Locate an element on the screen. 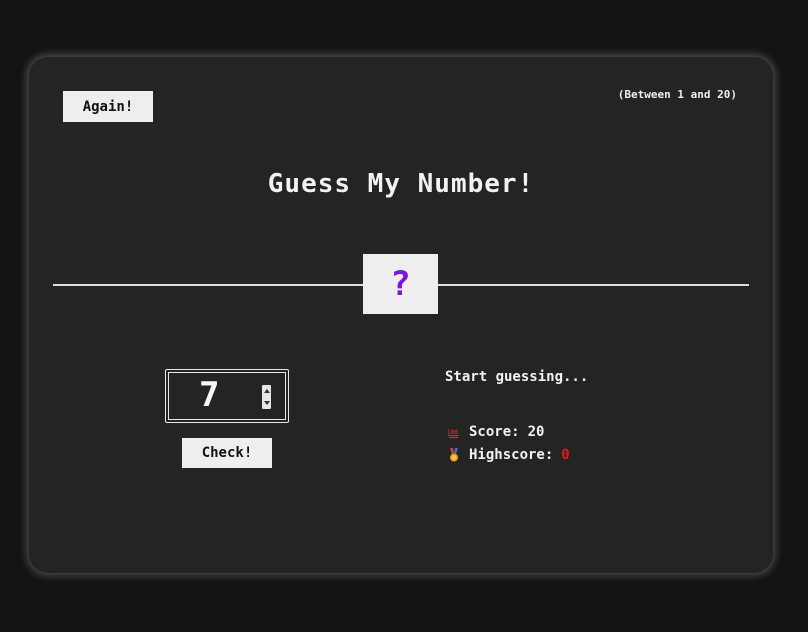  svg-text: 100 is located at coordinates (452, 432).